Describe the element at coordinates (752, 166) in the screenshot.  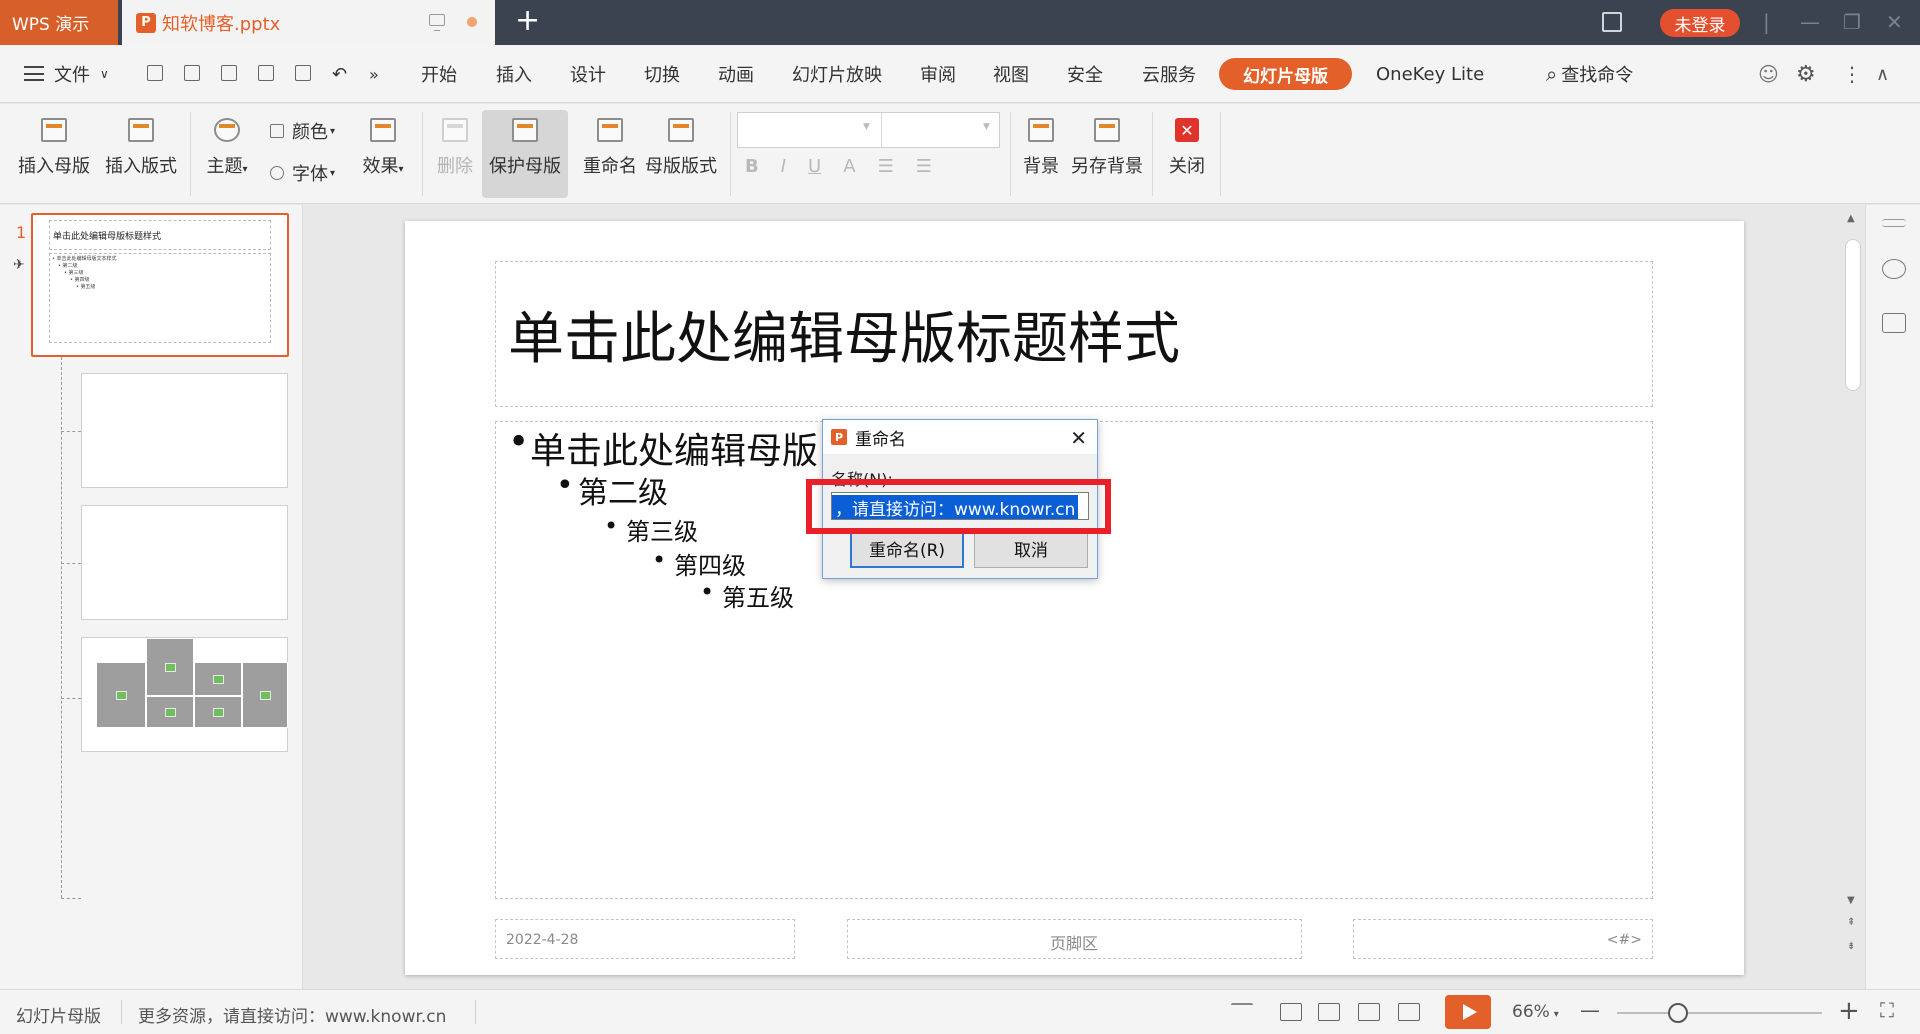
I see `bold-button: B` at that location.